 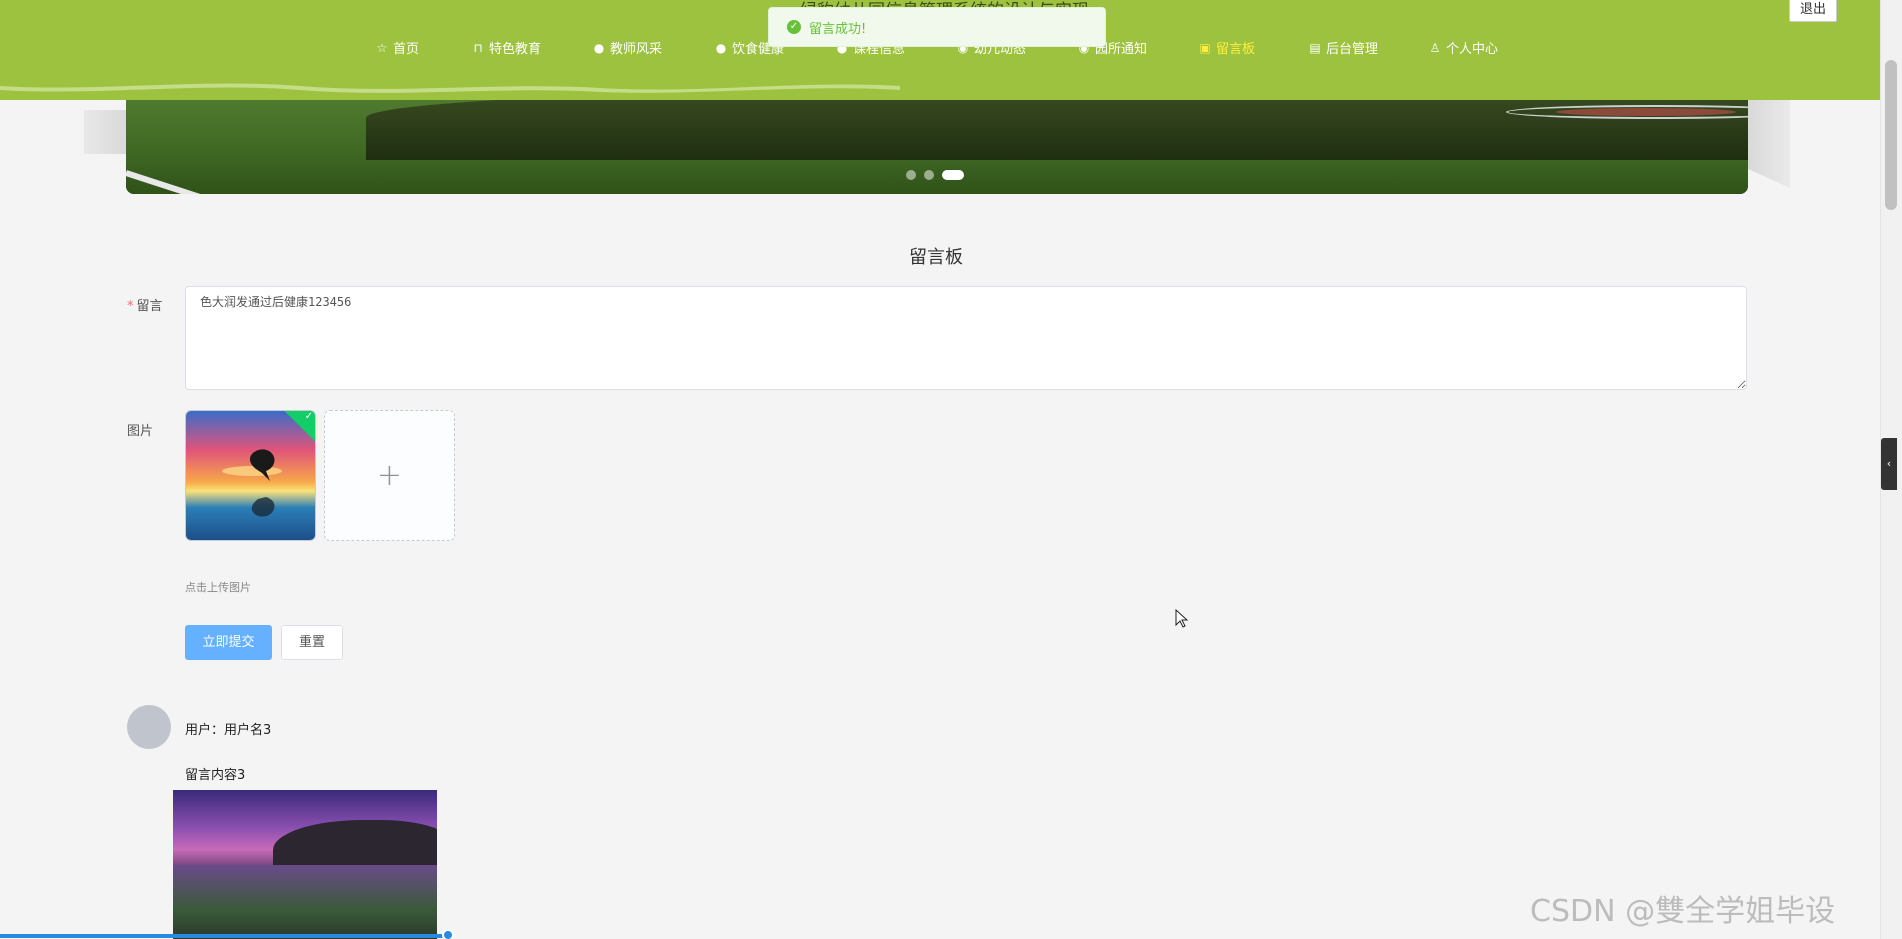 I want to click on clock-icon: ●, so click(x=721, y=47).